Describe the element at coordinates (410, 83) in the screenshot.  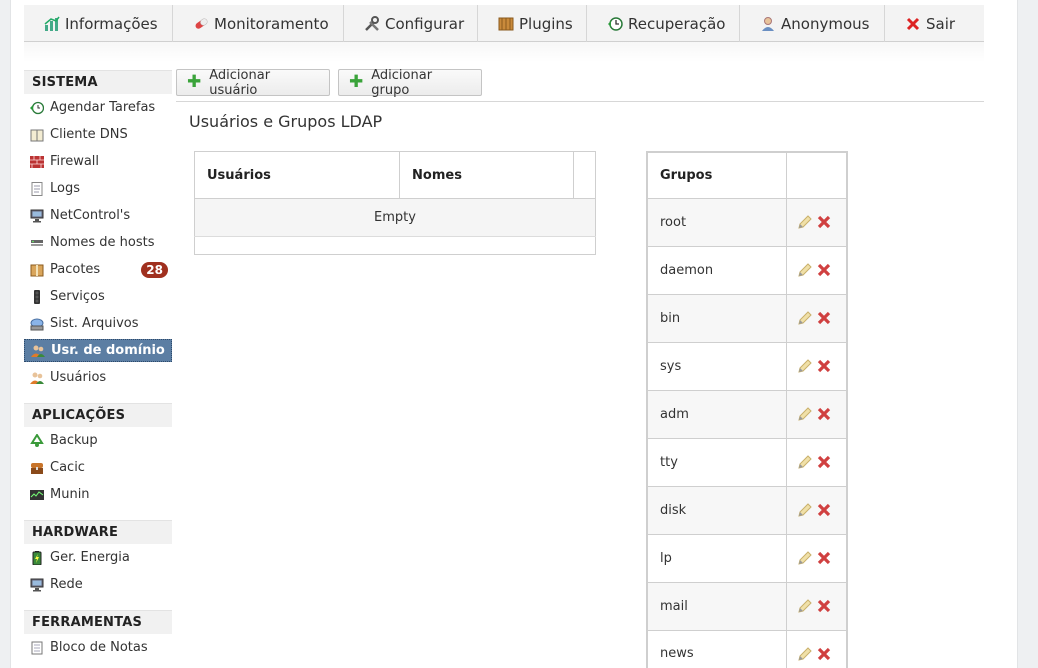
I see `add-group-button: ✚ Adicionar grupo` at that location.